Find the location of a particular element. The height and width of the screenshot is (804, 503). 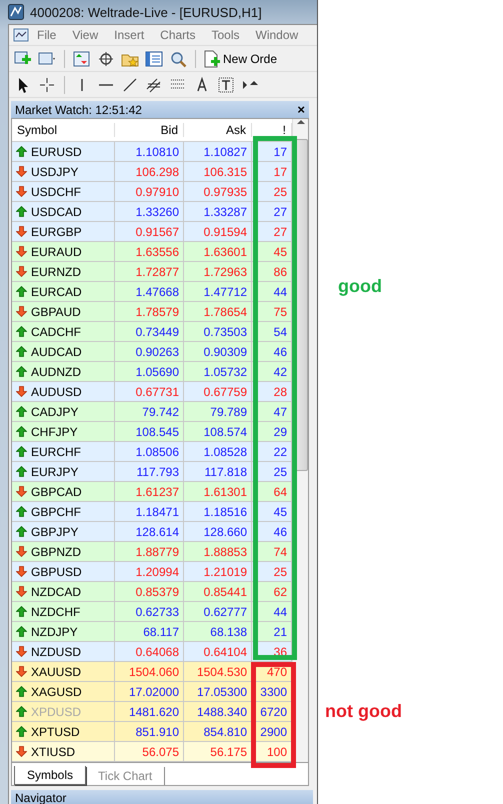

quote-row: XPDUSD 1481.620 1488.340 6720 is located at coordinates (152, 712).